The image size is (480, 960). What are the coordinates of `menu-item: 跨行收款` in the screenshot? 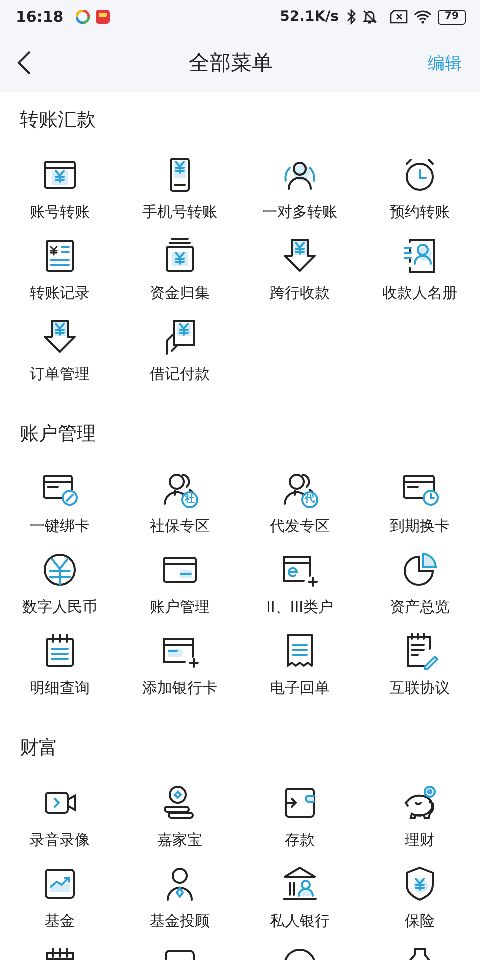 It's located at (300, 269).